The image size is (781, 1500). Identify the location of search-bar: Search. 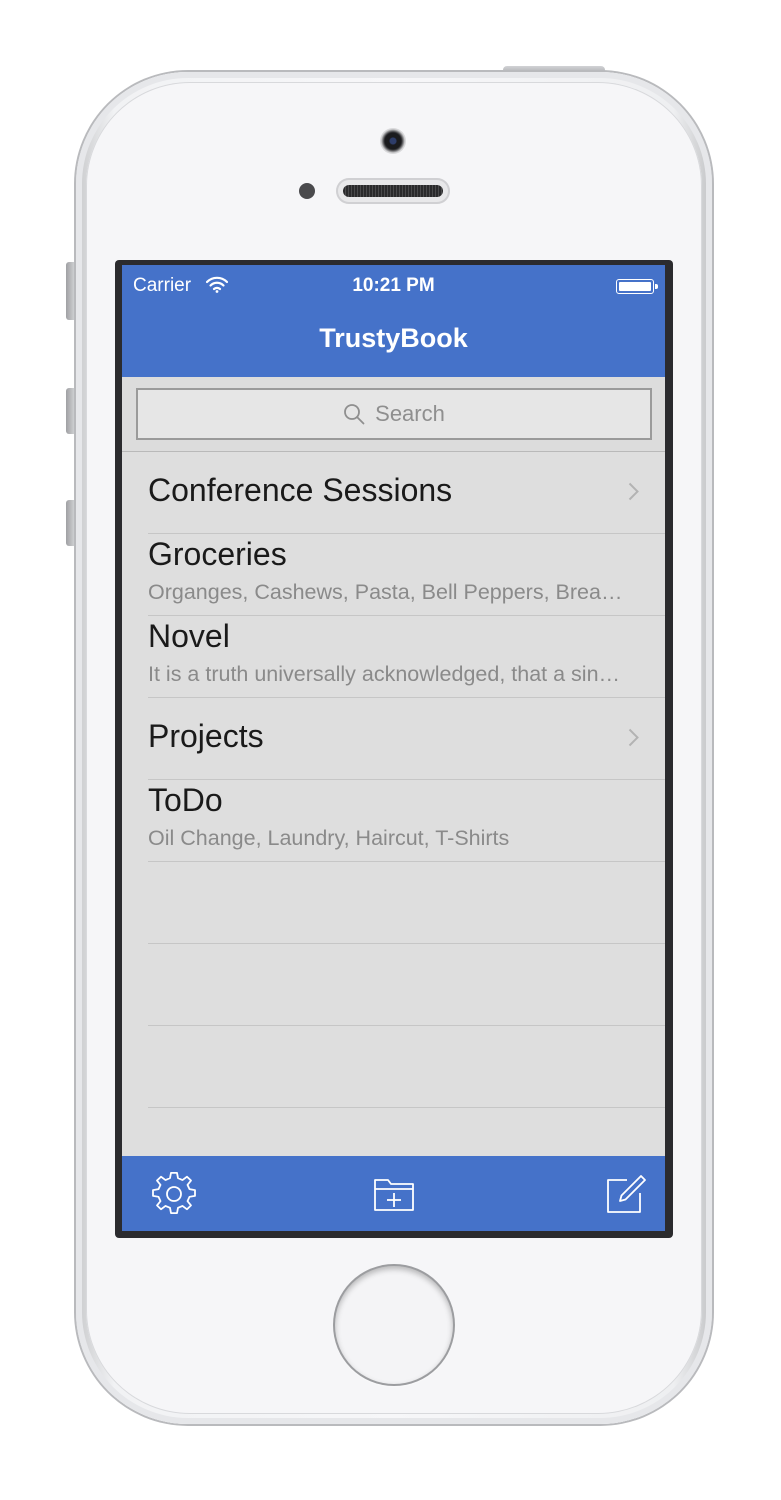
(393, 414).